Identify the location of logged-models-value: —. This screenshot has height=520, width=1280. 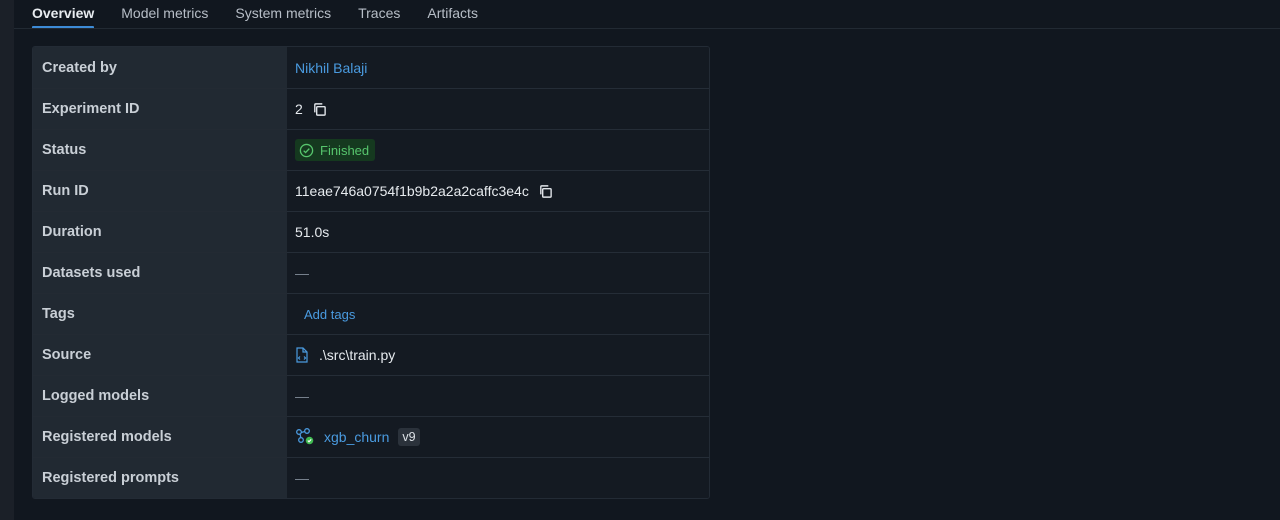
(302, 396).